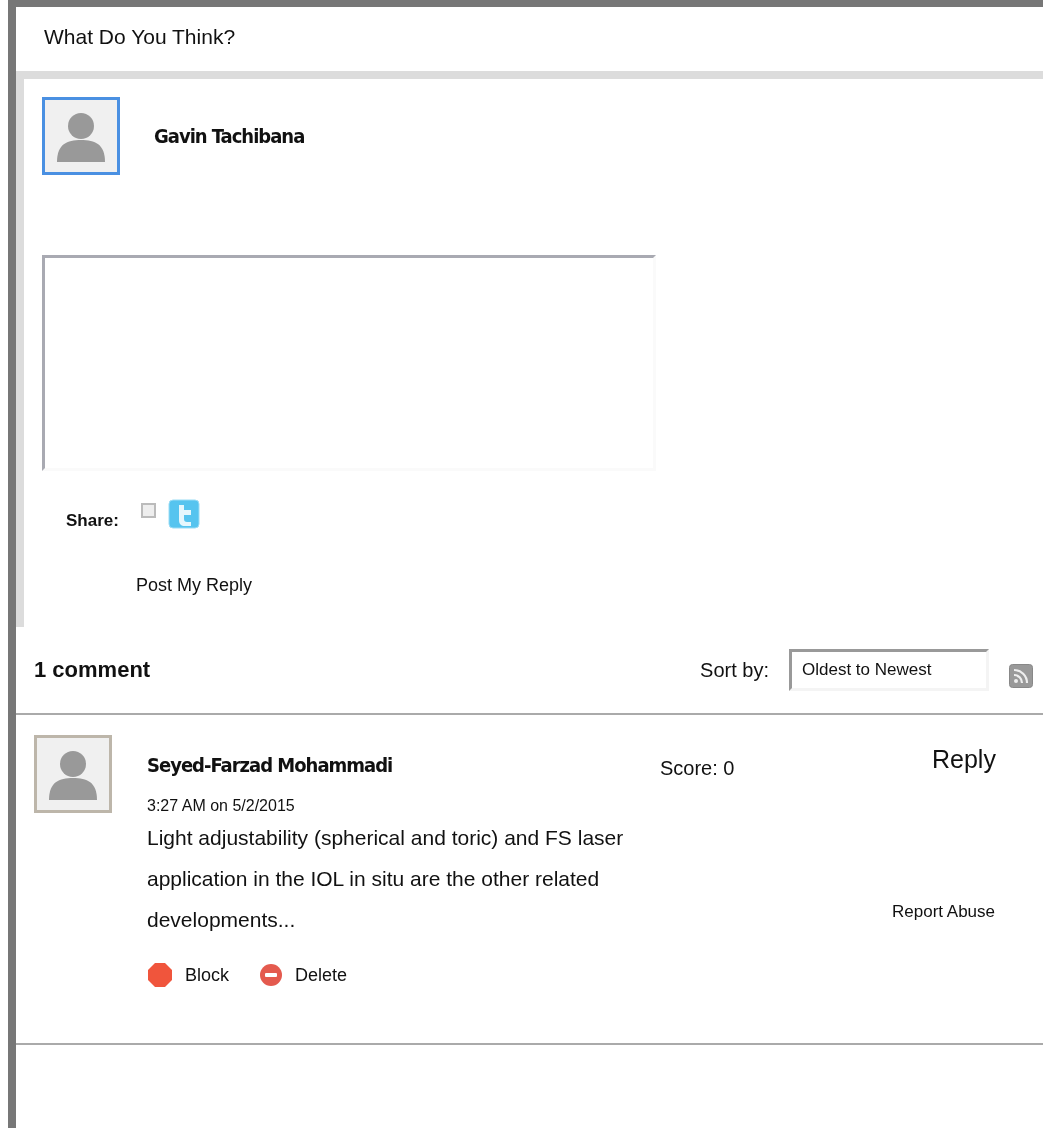 The width and height of the screenshot is (1043, 1128). Describe the element at coordinates (734, 670) in the screenshot. I see `sort-label: Sort by:` at that location.